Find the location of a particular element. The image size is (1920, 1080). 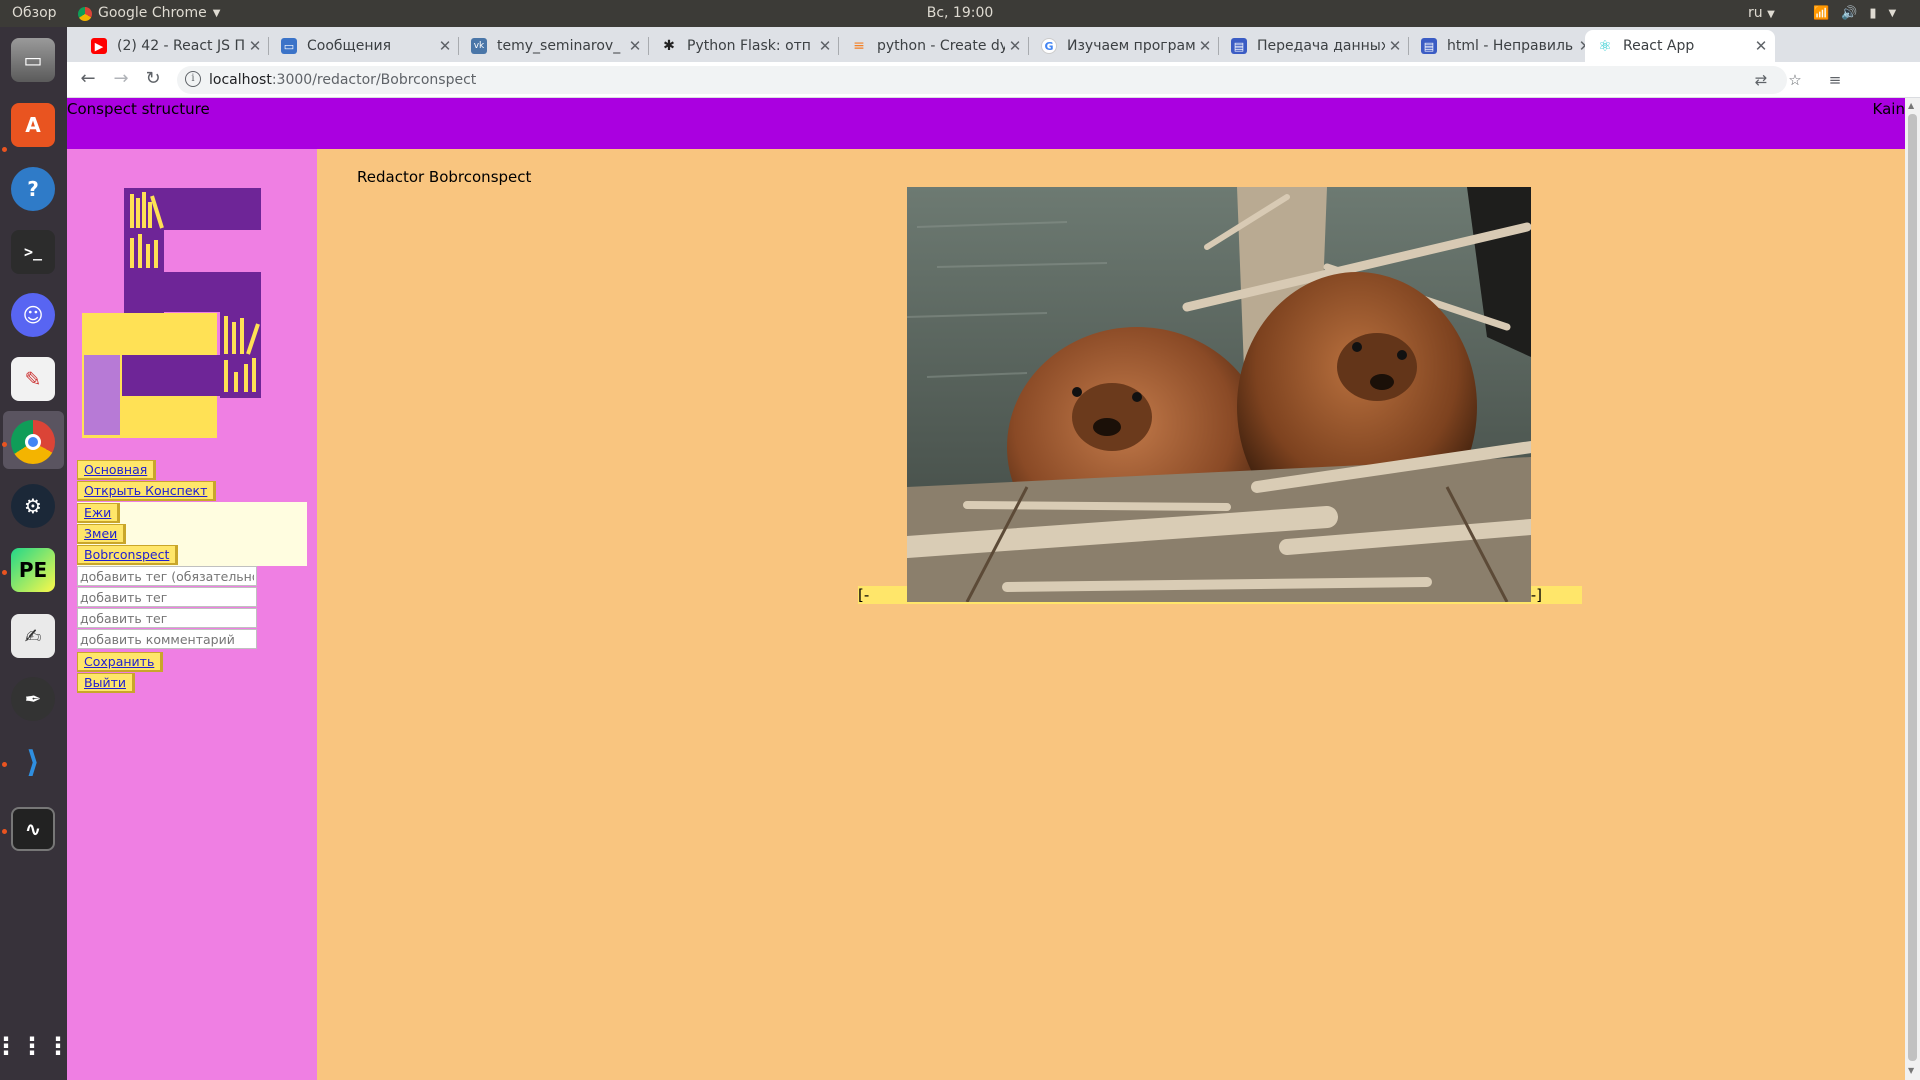

chevron-down-icon: ▼ is located at coordinates (216, 13).